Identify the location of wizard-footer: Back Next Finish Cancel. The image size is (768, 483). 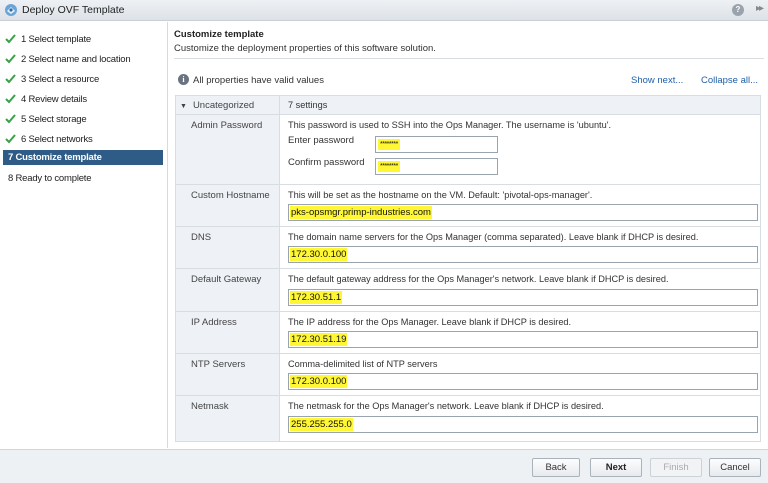
(384, 466).